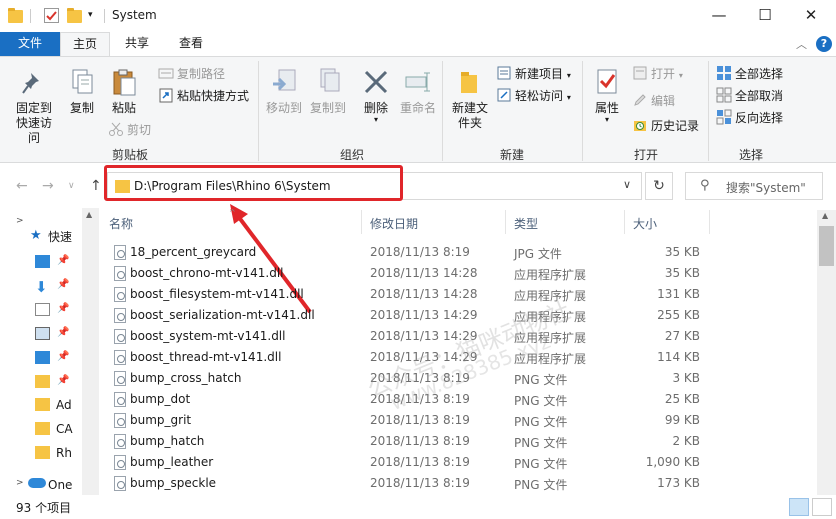  What do you see at coordinates (82, 91) in the screenshot?
I see `copy-button: 复制` at bounding box center [82, 91].